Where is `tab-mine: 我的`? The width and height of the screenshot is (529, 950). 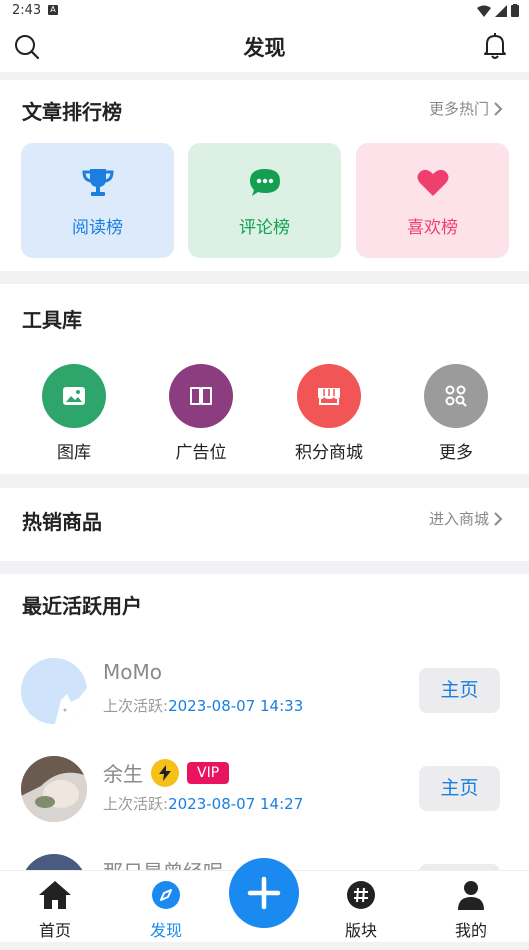 tab-mine: 我的 is located at coordinates (471, 910).